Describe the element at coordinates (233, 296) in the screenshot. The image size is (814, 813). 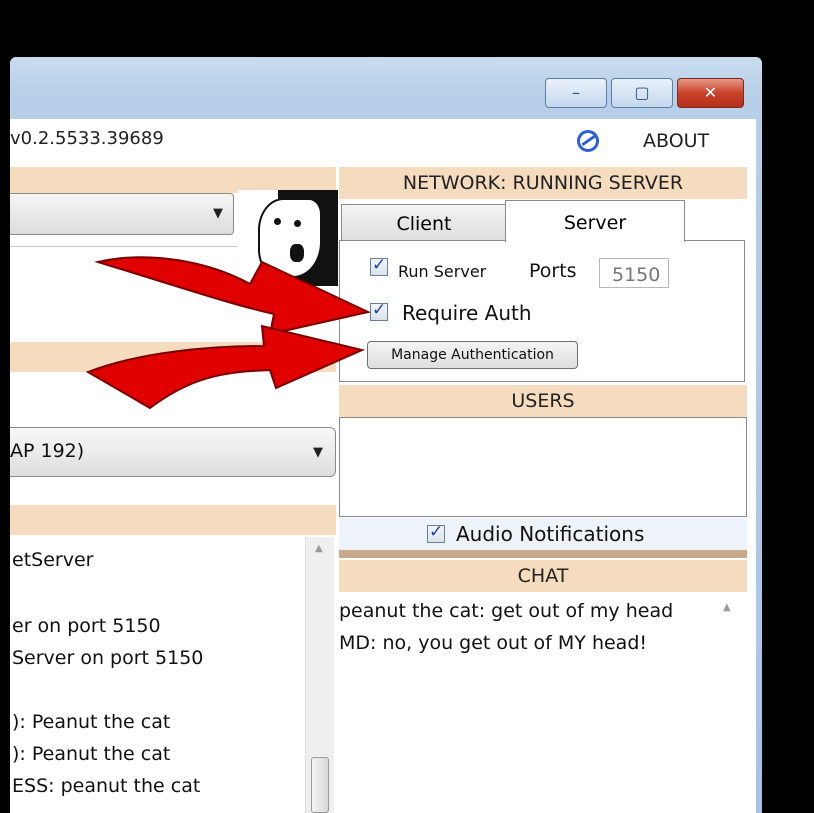
I see `arrow-to-require-auth` at that location.